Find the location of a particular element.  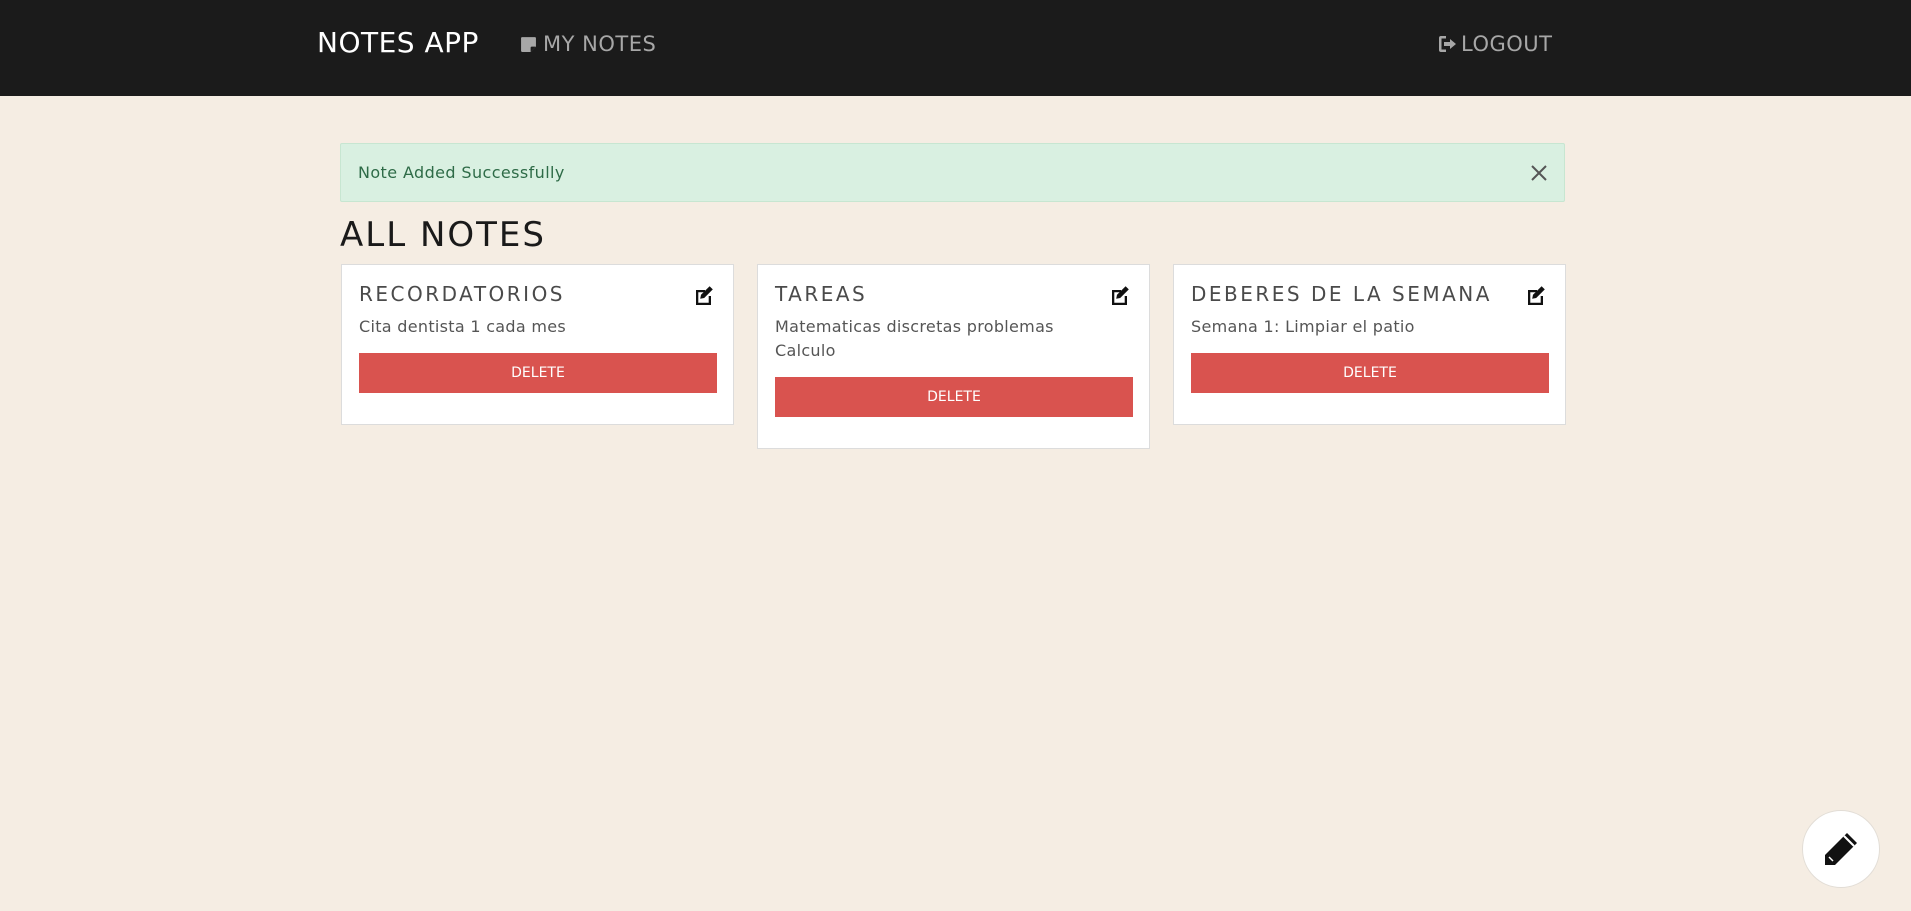

nav-my-notes: MY NOTES is located at coordinates (588, 44).